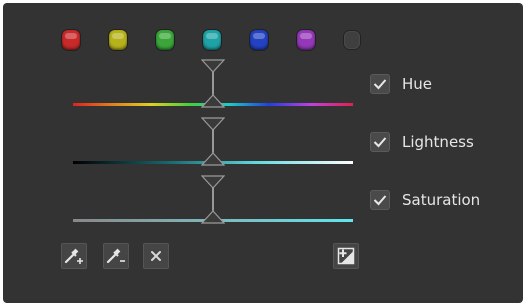 This screenshot has height=307, width=527. I want to click on hue-checkbox, so click(380, 84).